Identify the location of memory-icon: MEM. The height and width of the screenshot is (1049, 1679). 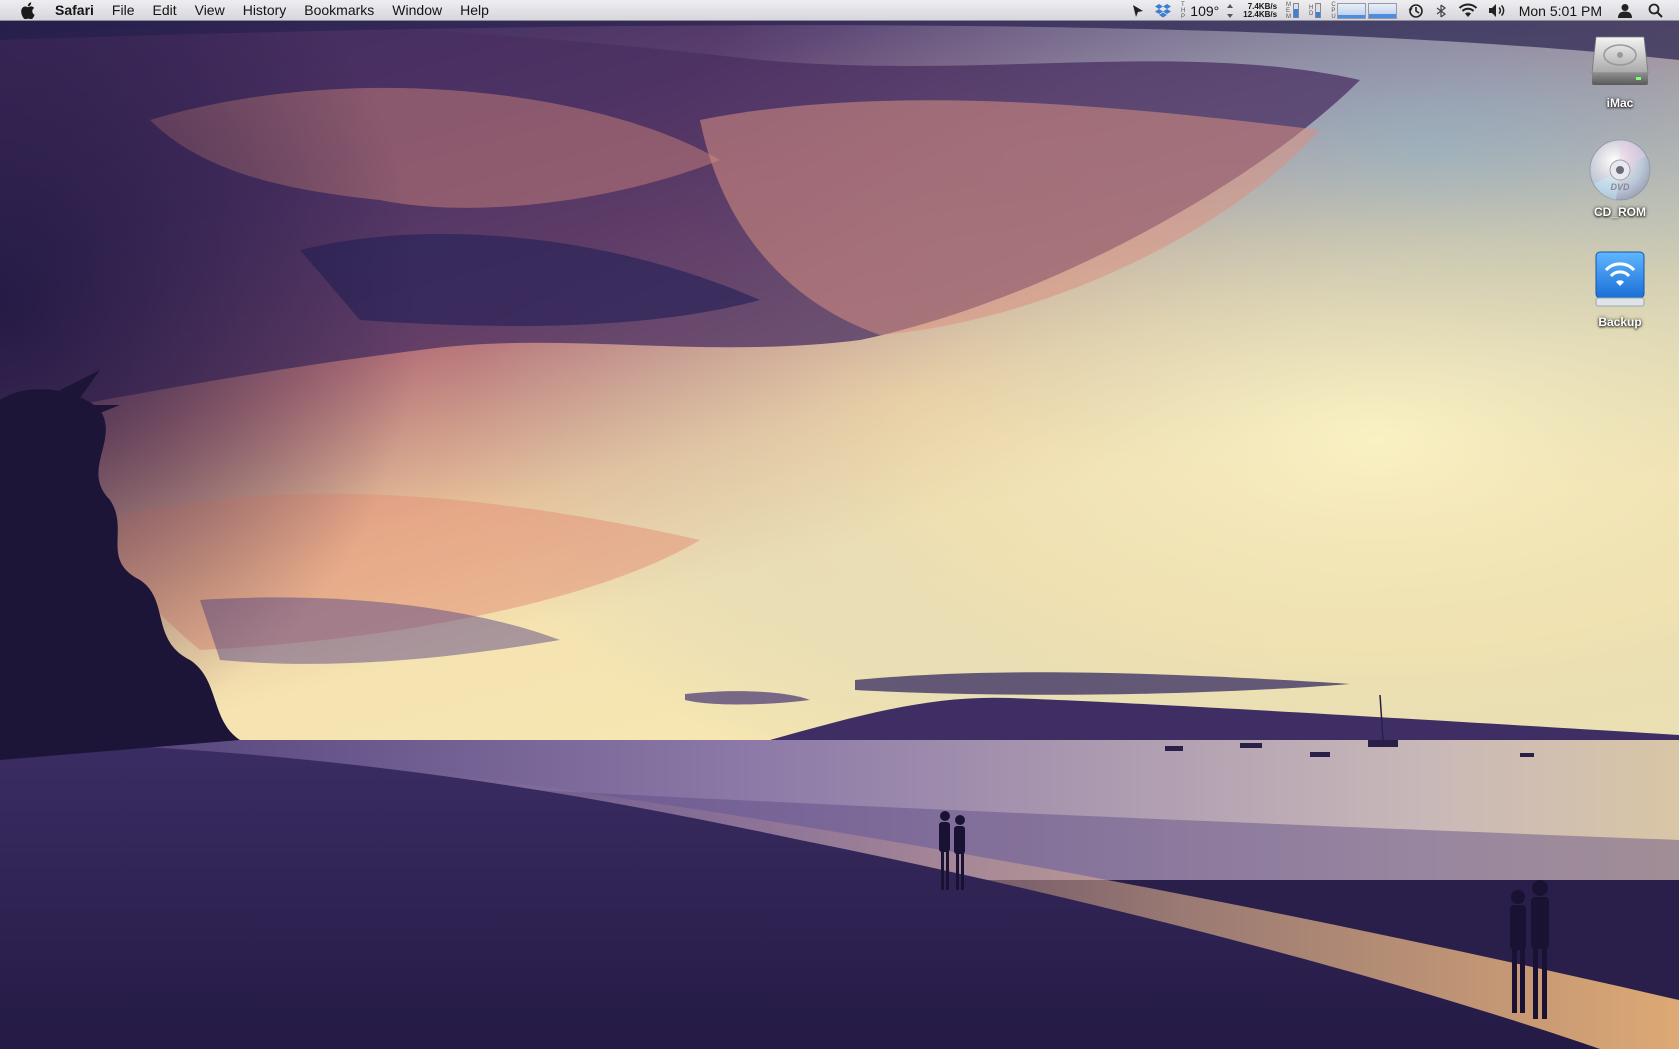
(1292, 10).